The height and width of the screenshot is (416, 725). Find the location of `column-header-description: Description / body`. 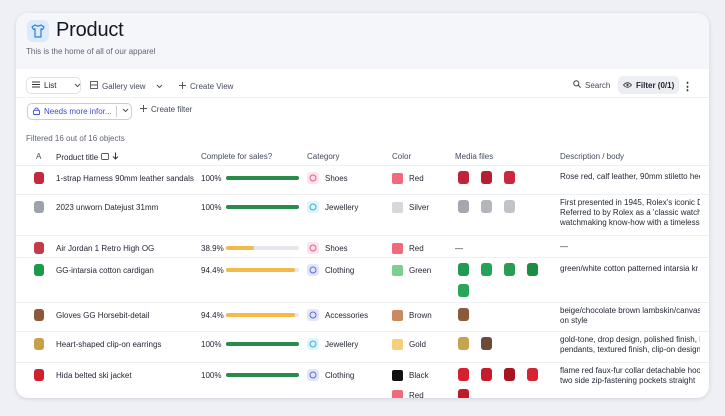

column-header-description: Description / body is located at coordinates (592, 156).